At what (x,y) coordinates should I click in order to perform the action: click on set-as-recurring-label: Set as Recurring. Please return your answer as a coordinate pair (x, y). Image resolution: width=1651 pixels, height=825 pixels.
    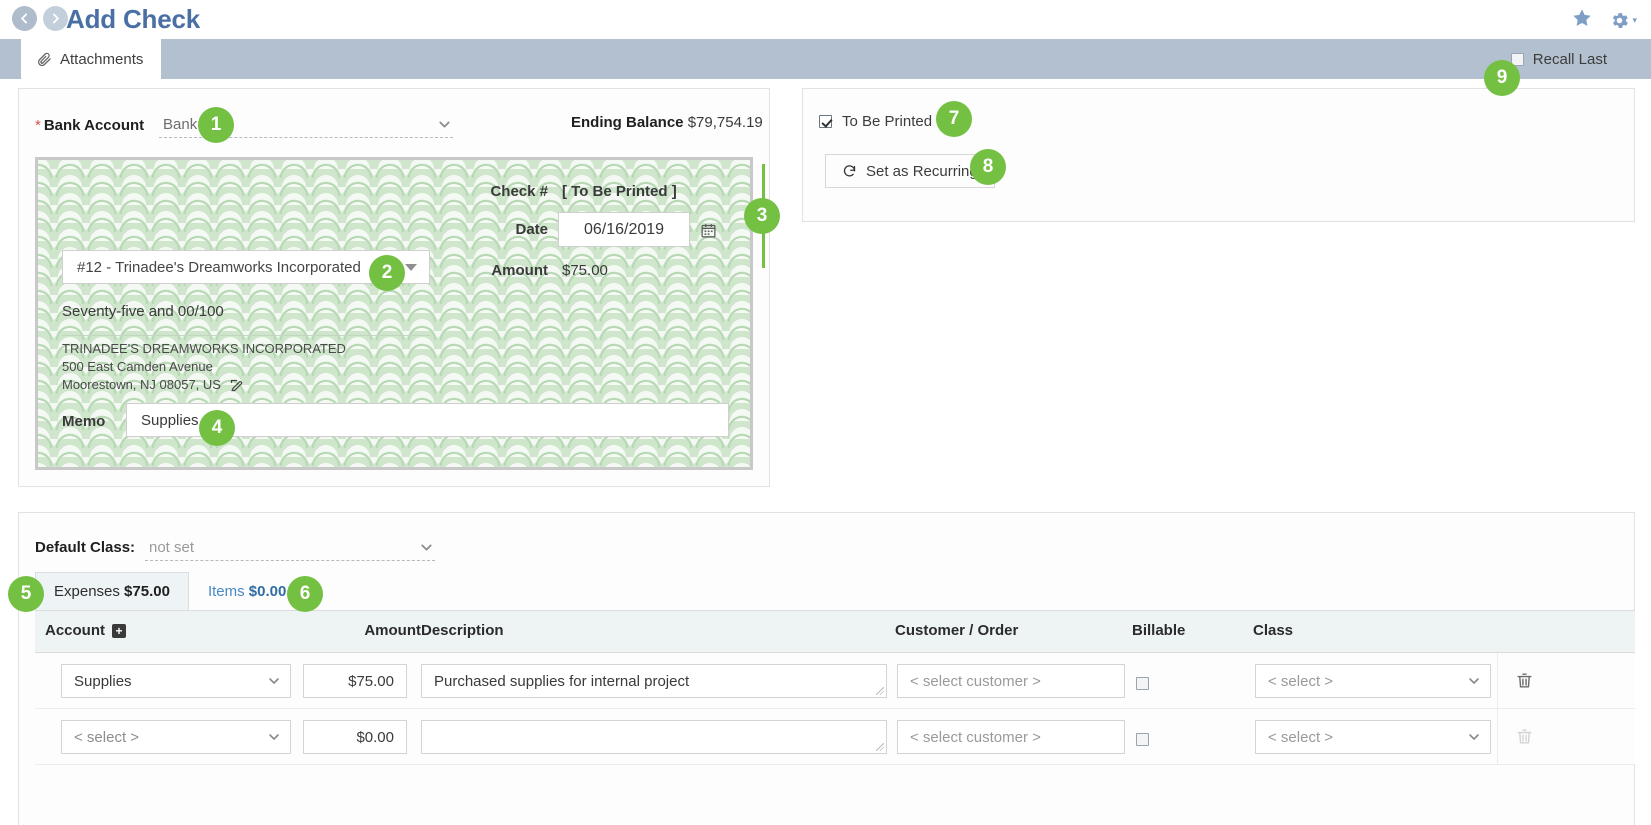
    Looking at the image, I should click on (922, 171).